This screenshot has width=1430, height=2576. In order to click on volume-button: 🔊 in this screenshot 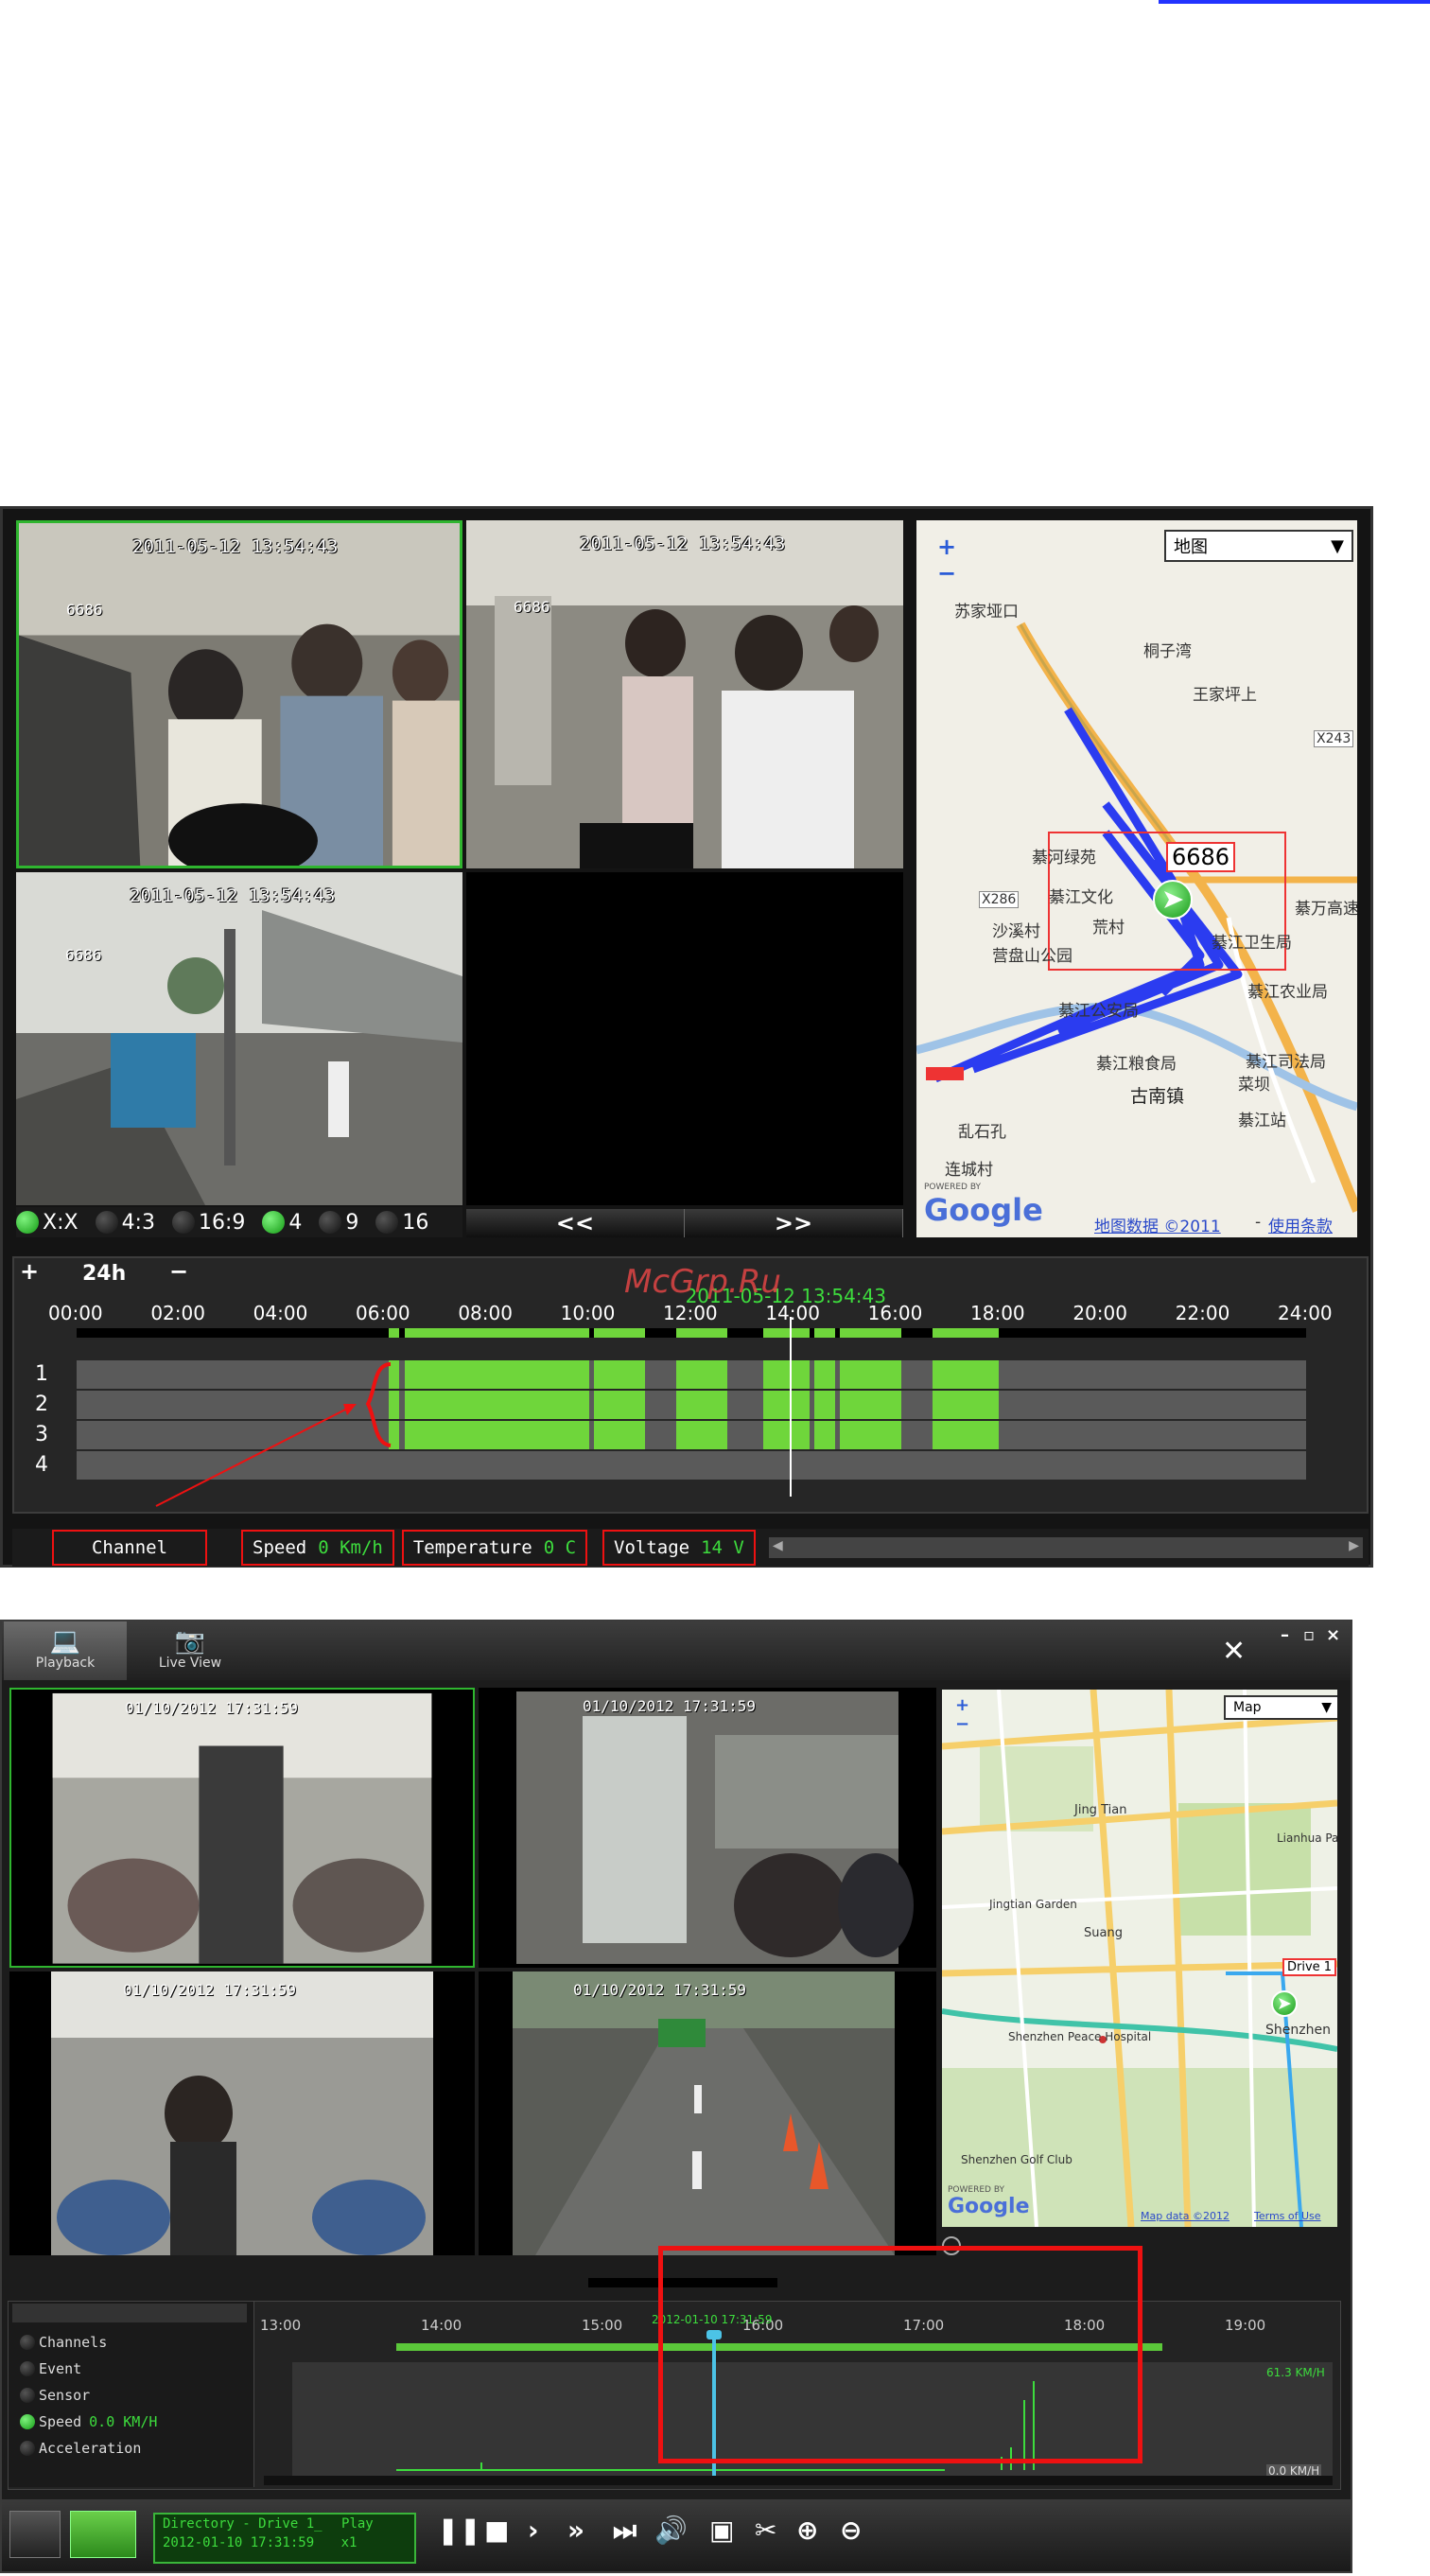, I will do `click(671, 2531)`.